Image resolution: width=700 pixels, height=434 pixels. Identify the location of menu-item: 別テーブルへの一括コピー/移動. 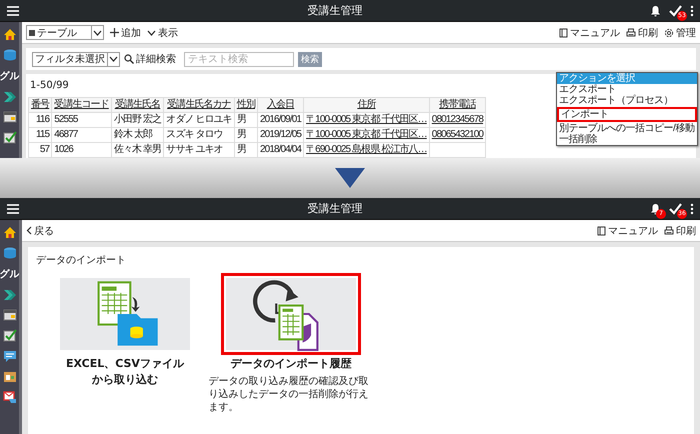
(627, 128).